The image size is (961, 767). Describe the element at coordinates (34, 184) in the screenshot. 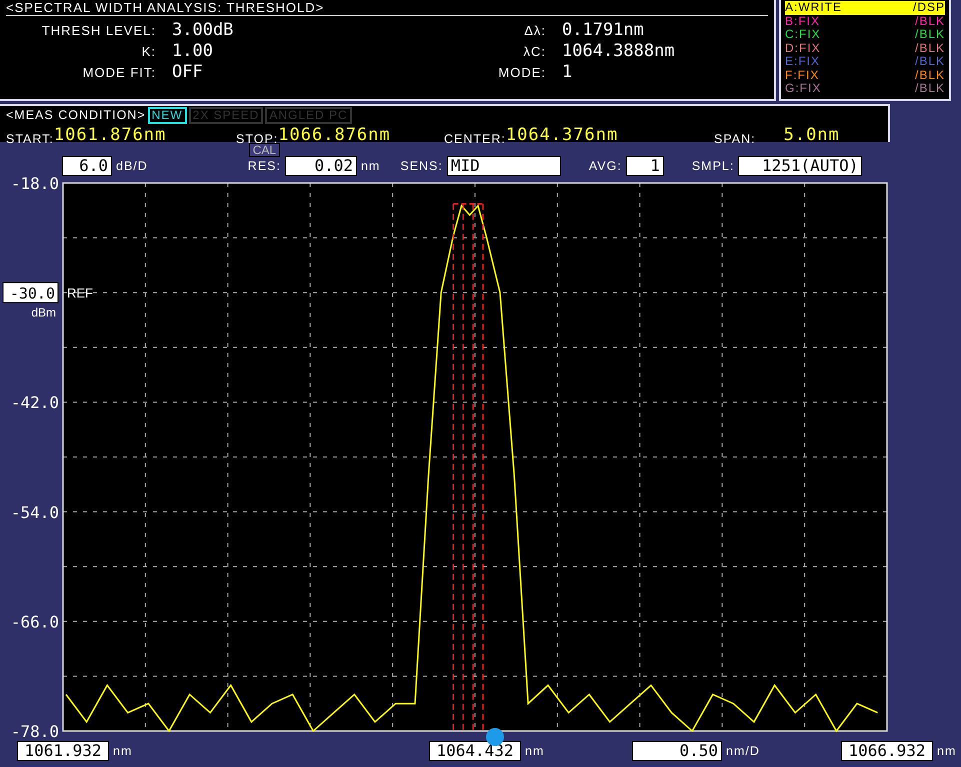

I see `y-axis-label: -18.0` at that location.